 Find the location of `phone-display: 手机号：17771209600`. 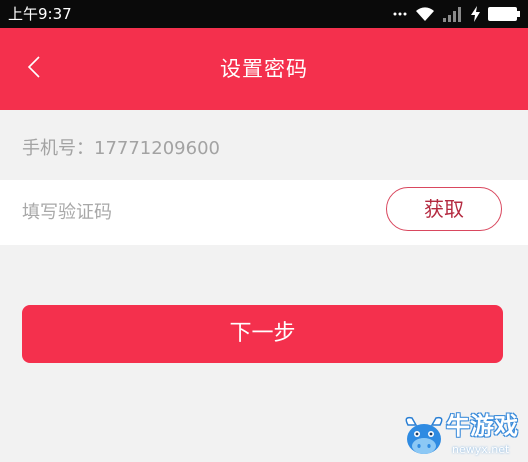

phone-display: 手机号：17771209600 is located at coordinates (121, 149).